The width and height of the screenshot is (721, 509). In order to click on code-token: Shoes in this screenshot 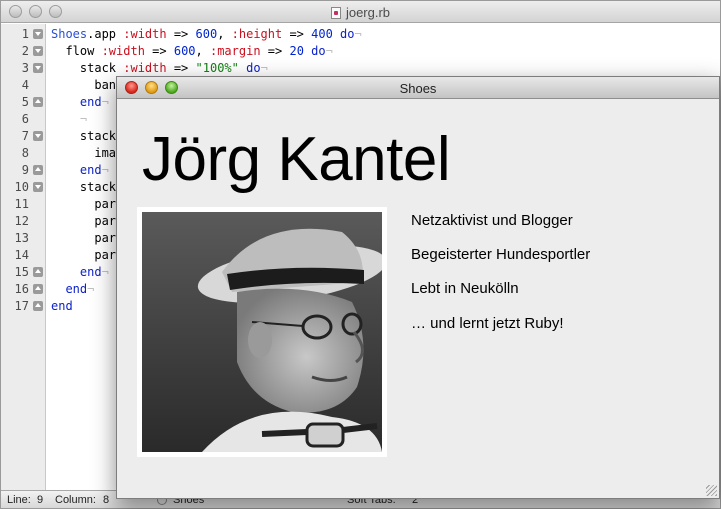, I will do `click(69, 34)`.